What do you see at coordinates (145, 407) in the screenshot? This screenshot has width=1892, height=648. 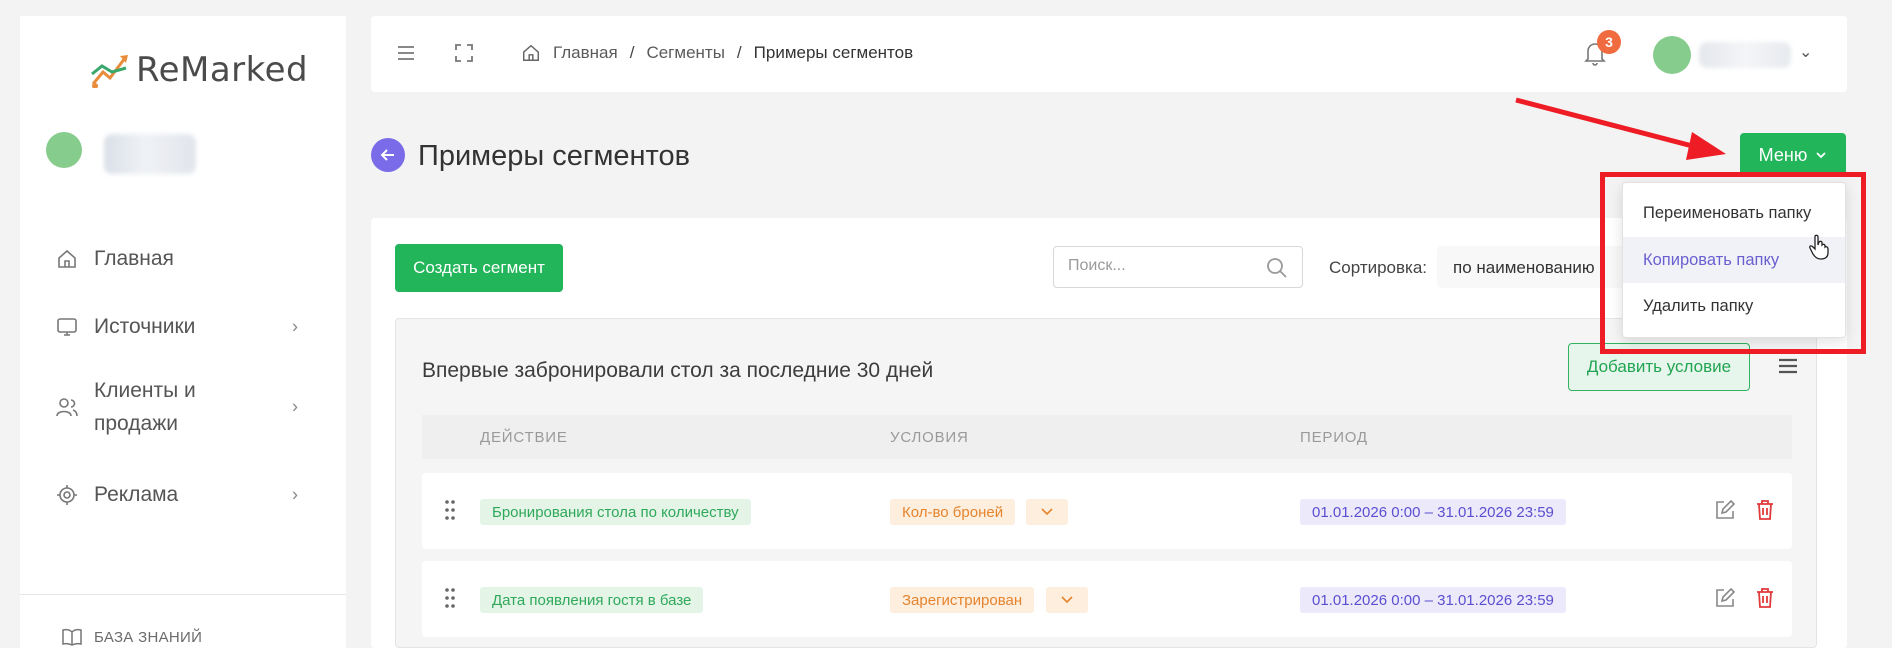 I see `sidebar-item-label: Клиенты и продажи` at bounding box center [145, 407].